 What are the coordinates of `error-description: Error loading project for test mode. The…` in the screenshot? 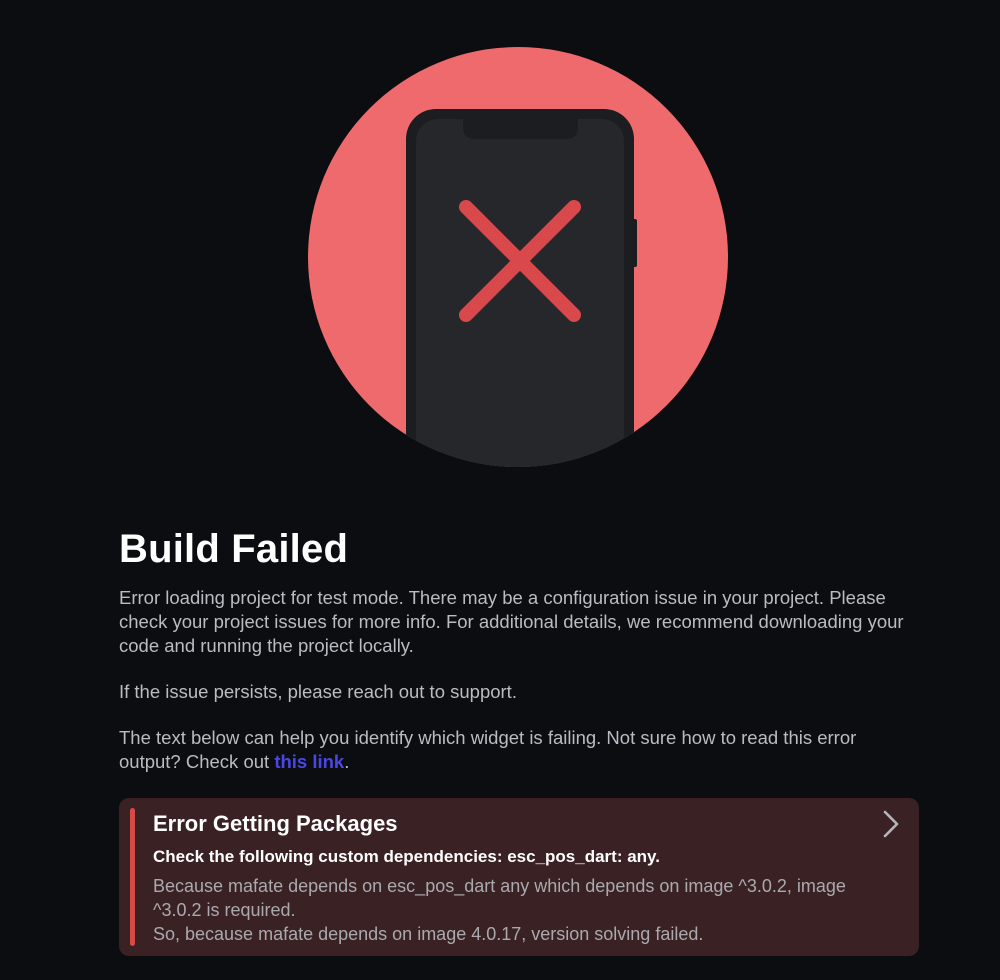 It's located at (511, 621).